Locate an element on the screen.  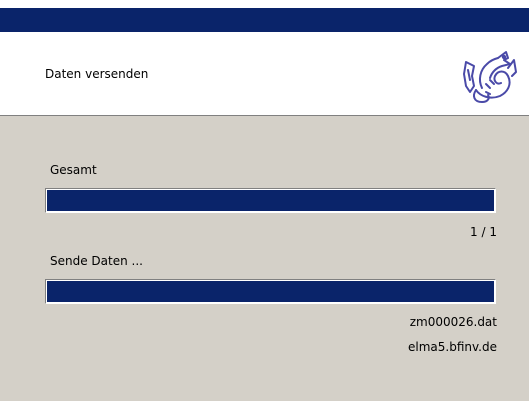
total-label: Gesamt is located at coordinates (73, 170).